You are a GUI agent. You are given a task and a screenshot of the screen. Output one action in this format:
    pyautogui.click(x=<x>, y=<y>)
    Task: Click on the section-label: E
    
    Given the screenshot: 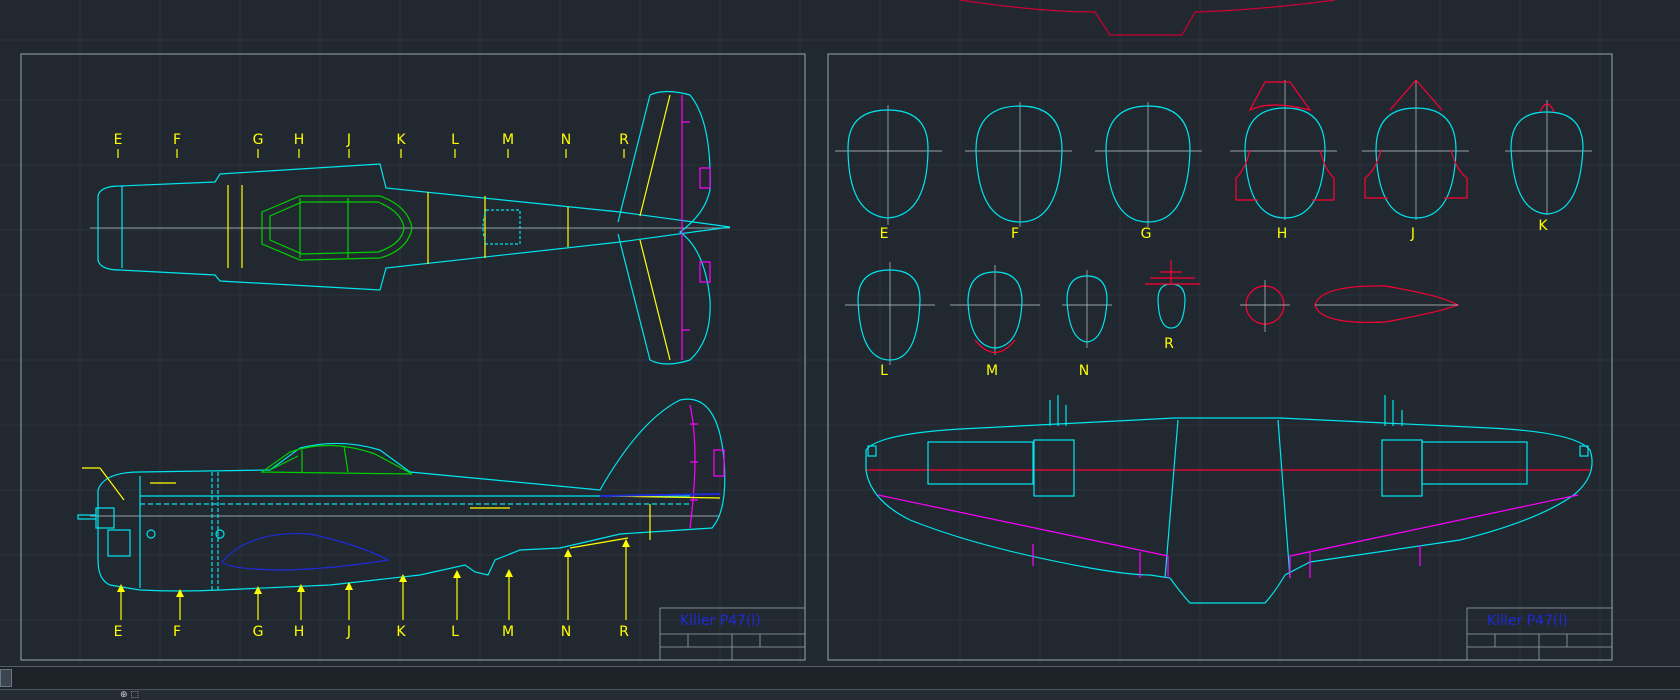 What is the action you would take?
    pyautogui.click(x=884, y=234)
    